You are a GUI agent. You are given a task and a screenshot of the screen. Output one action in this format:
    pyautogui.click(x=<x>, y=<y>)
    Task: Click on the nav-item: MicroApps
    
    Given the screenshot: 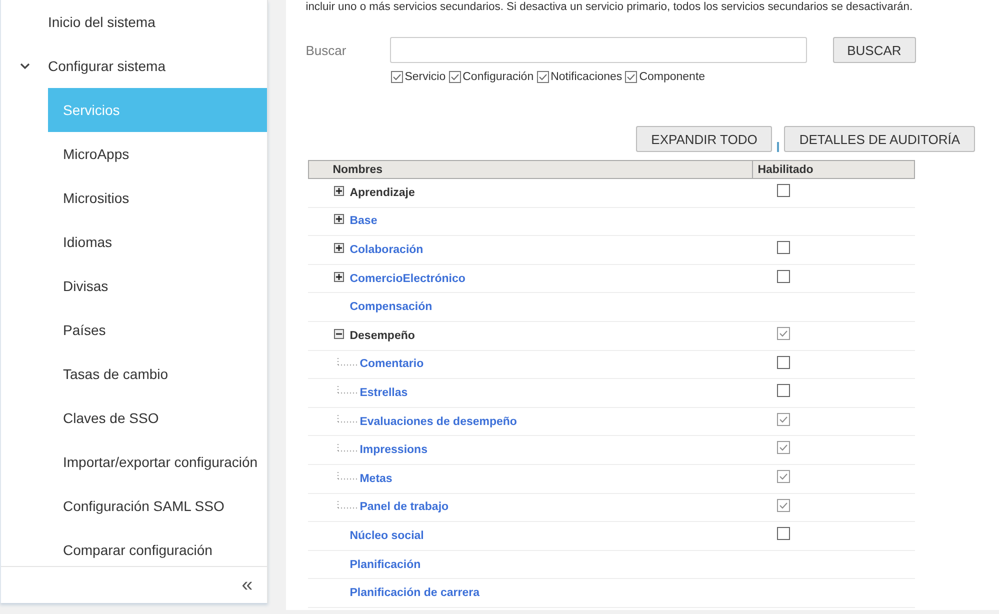 What is the action you would take?
    pyautogui.click(x=157, y=154)
    